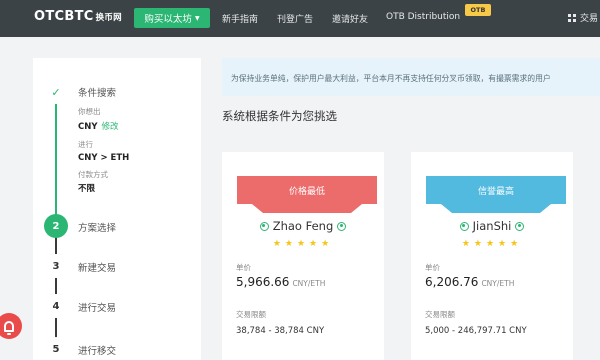 The height and width of the screenshot is (360, 600). I want to click on nav-link-otb-distribution: OTB Distribution, so click(423, 17).